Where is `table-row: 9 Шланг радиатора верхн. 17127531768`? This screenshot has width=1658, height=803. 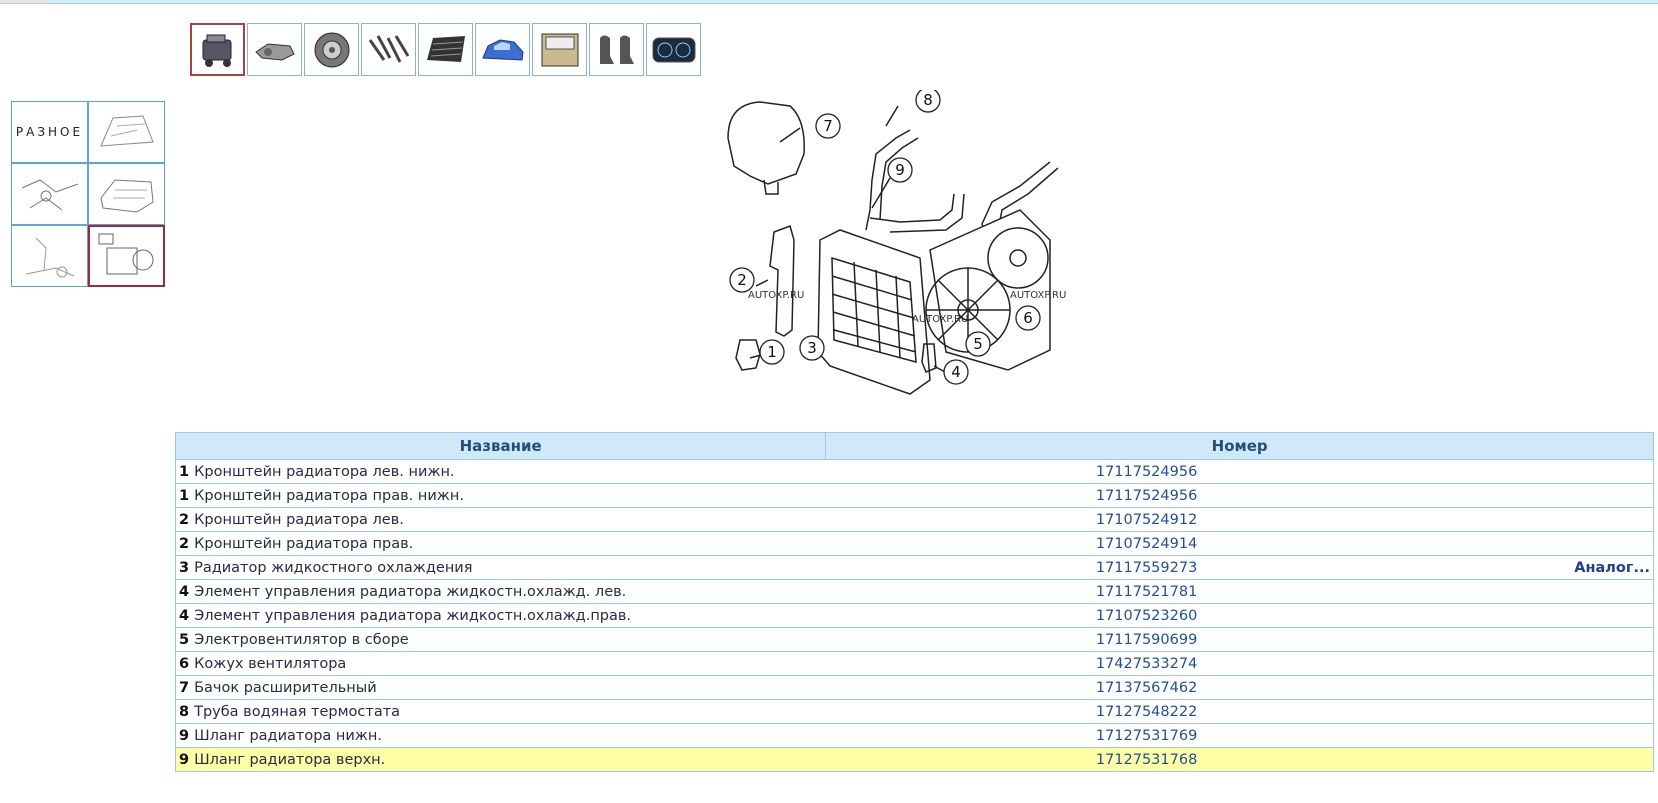 table-row: 9 Шланг радиатора верхн. 17127531768 is located at coordinates (914, 759).